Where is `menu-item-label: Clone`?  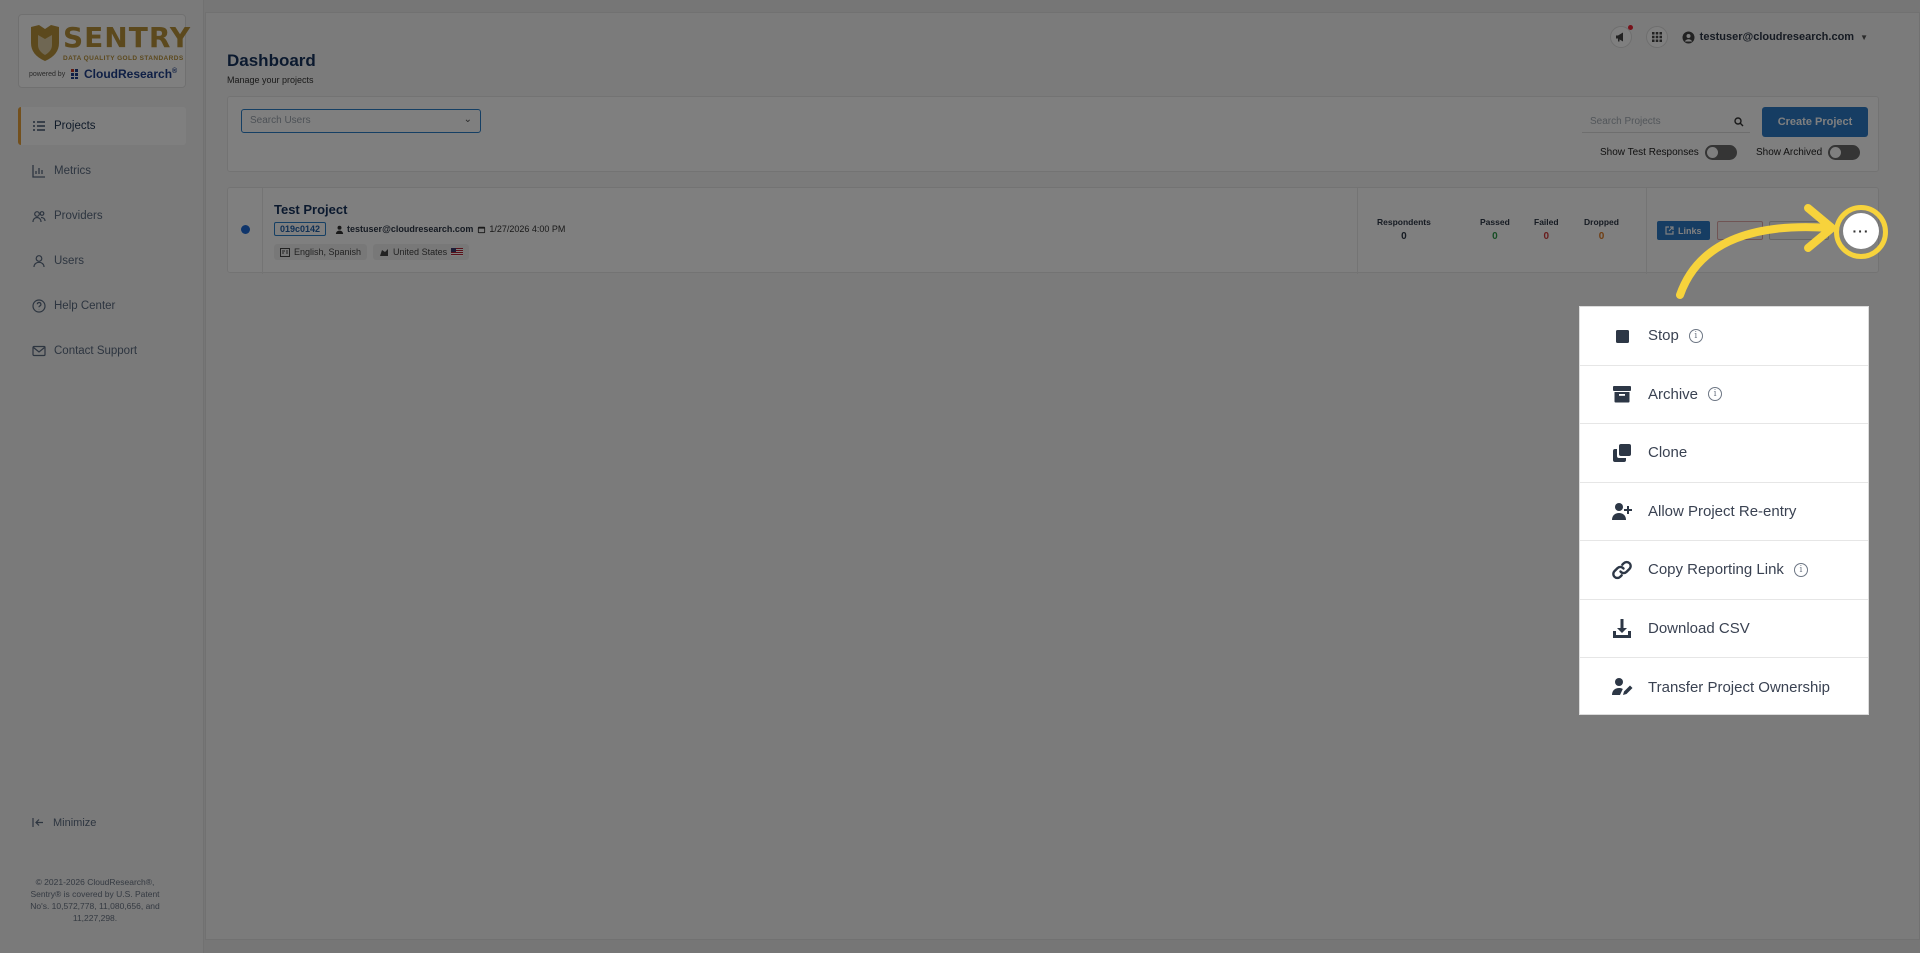
menu-item-label: Clone is located at coordinates (1668, 453).